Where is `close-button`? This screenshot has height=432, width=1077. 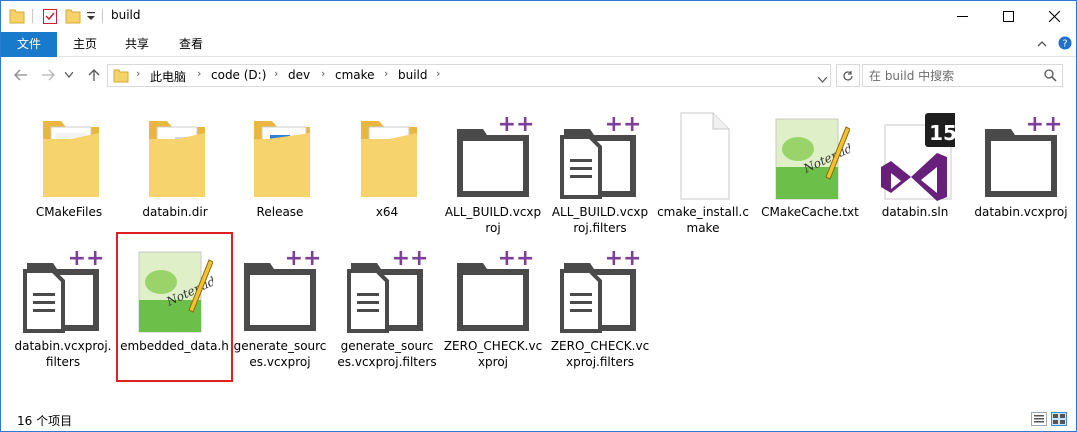
close-button is located at coordinates (1054, 16).